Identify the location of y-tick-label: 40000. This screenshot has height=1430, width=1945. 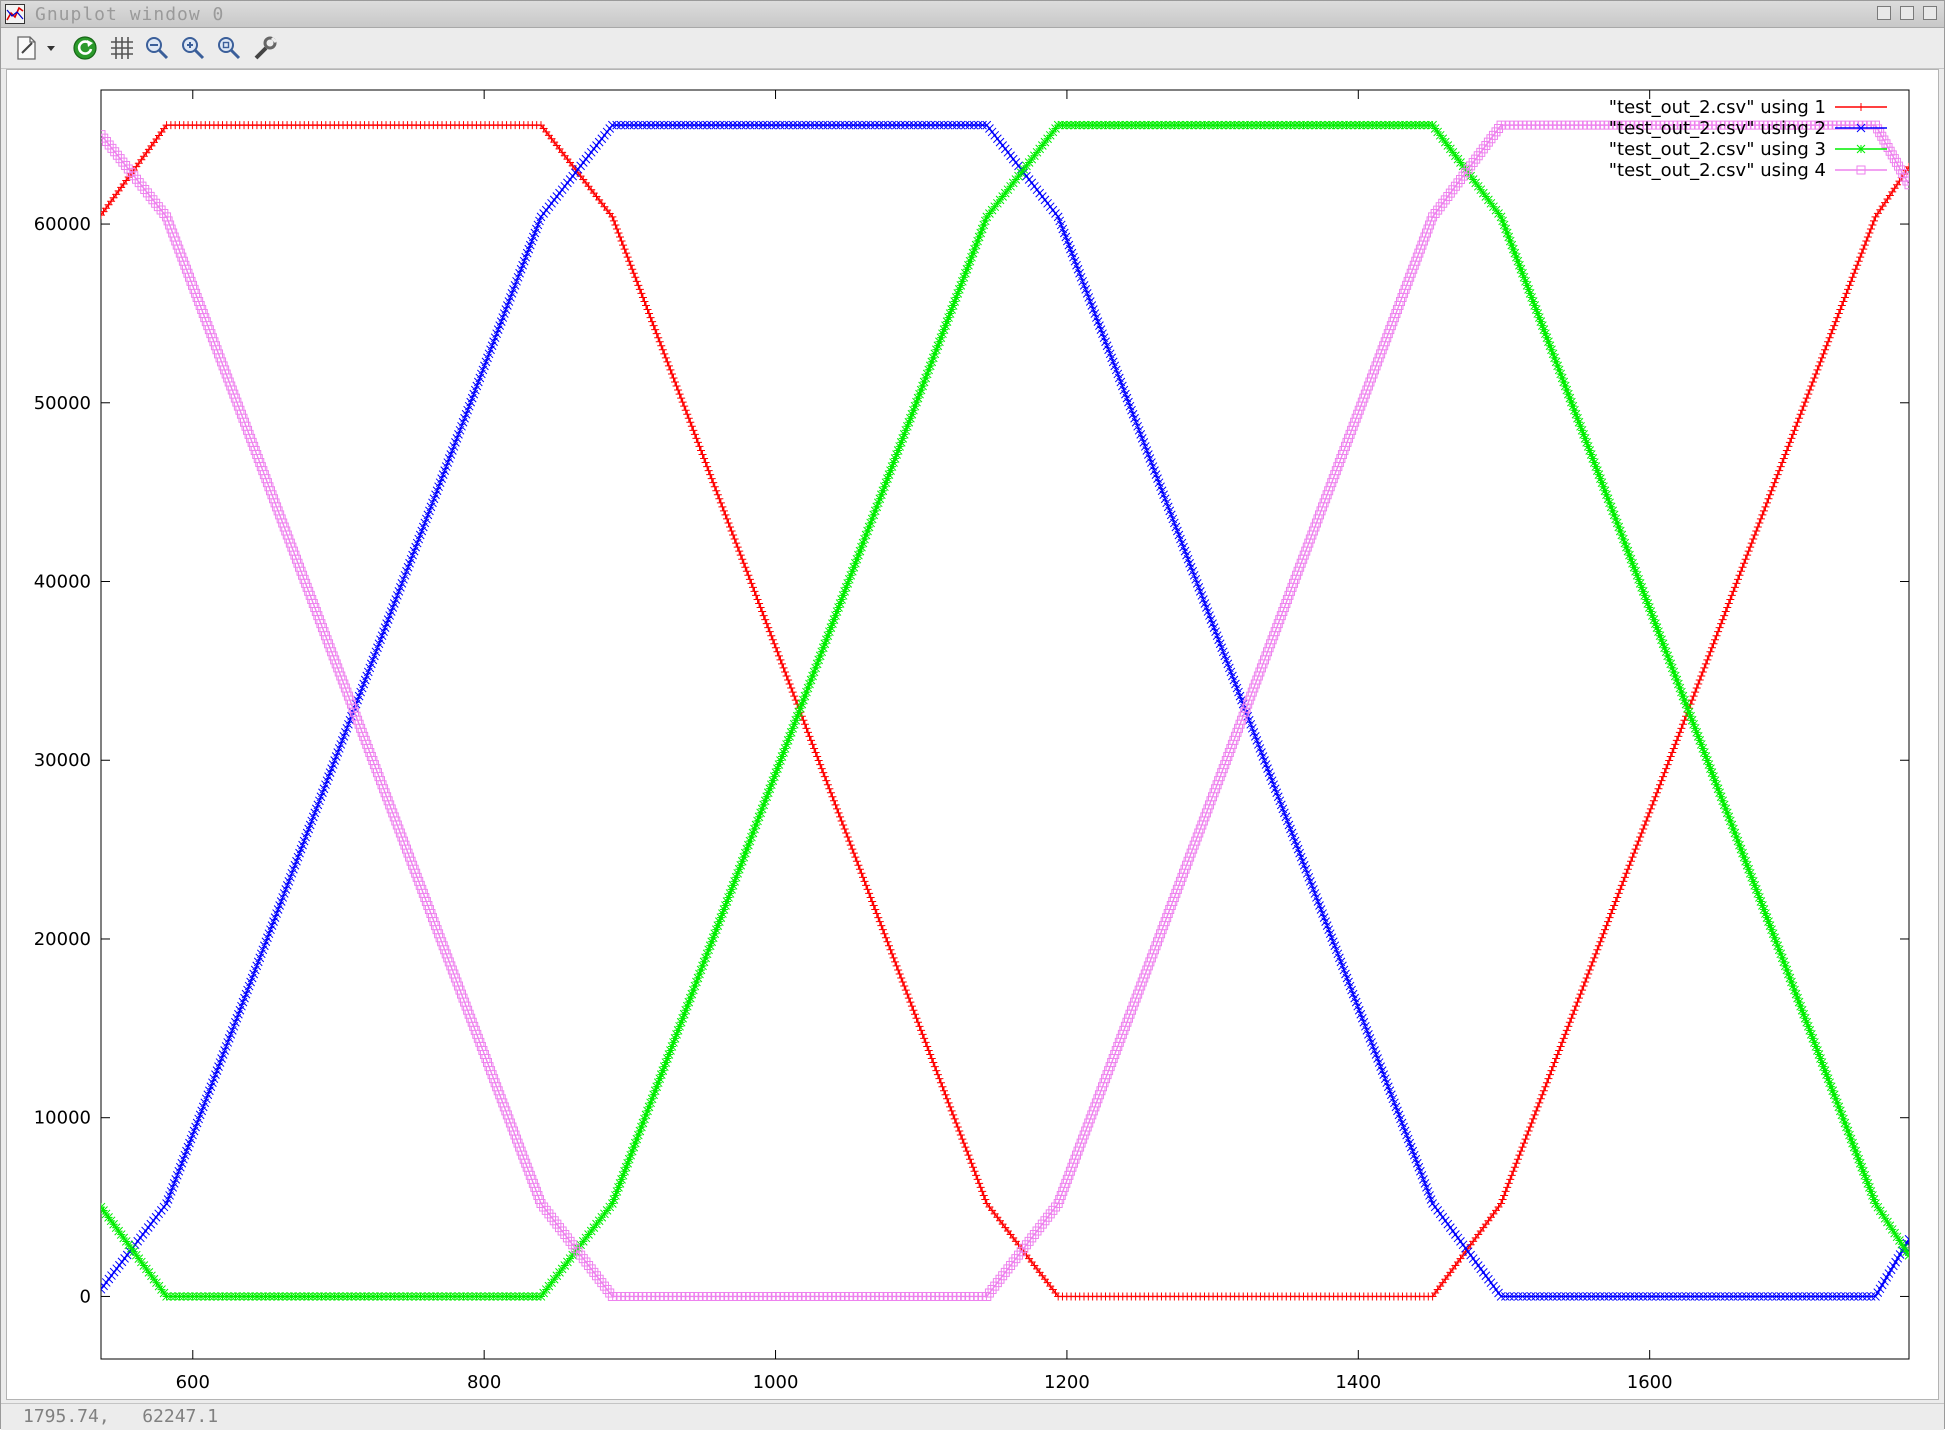
(62, 582).